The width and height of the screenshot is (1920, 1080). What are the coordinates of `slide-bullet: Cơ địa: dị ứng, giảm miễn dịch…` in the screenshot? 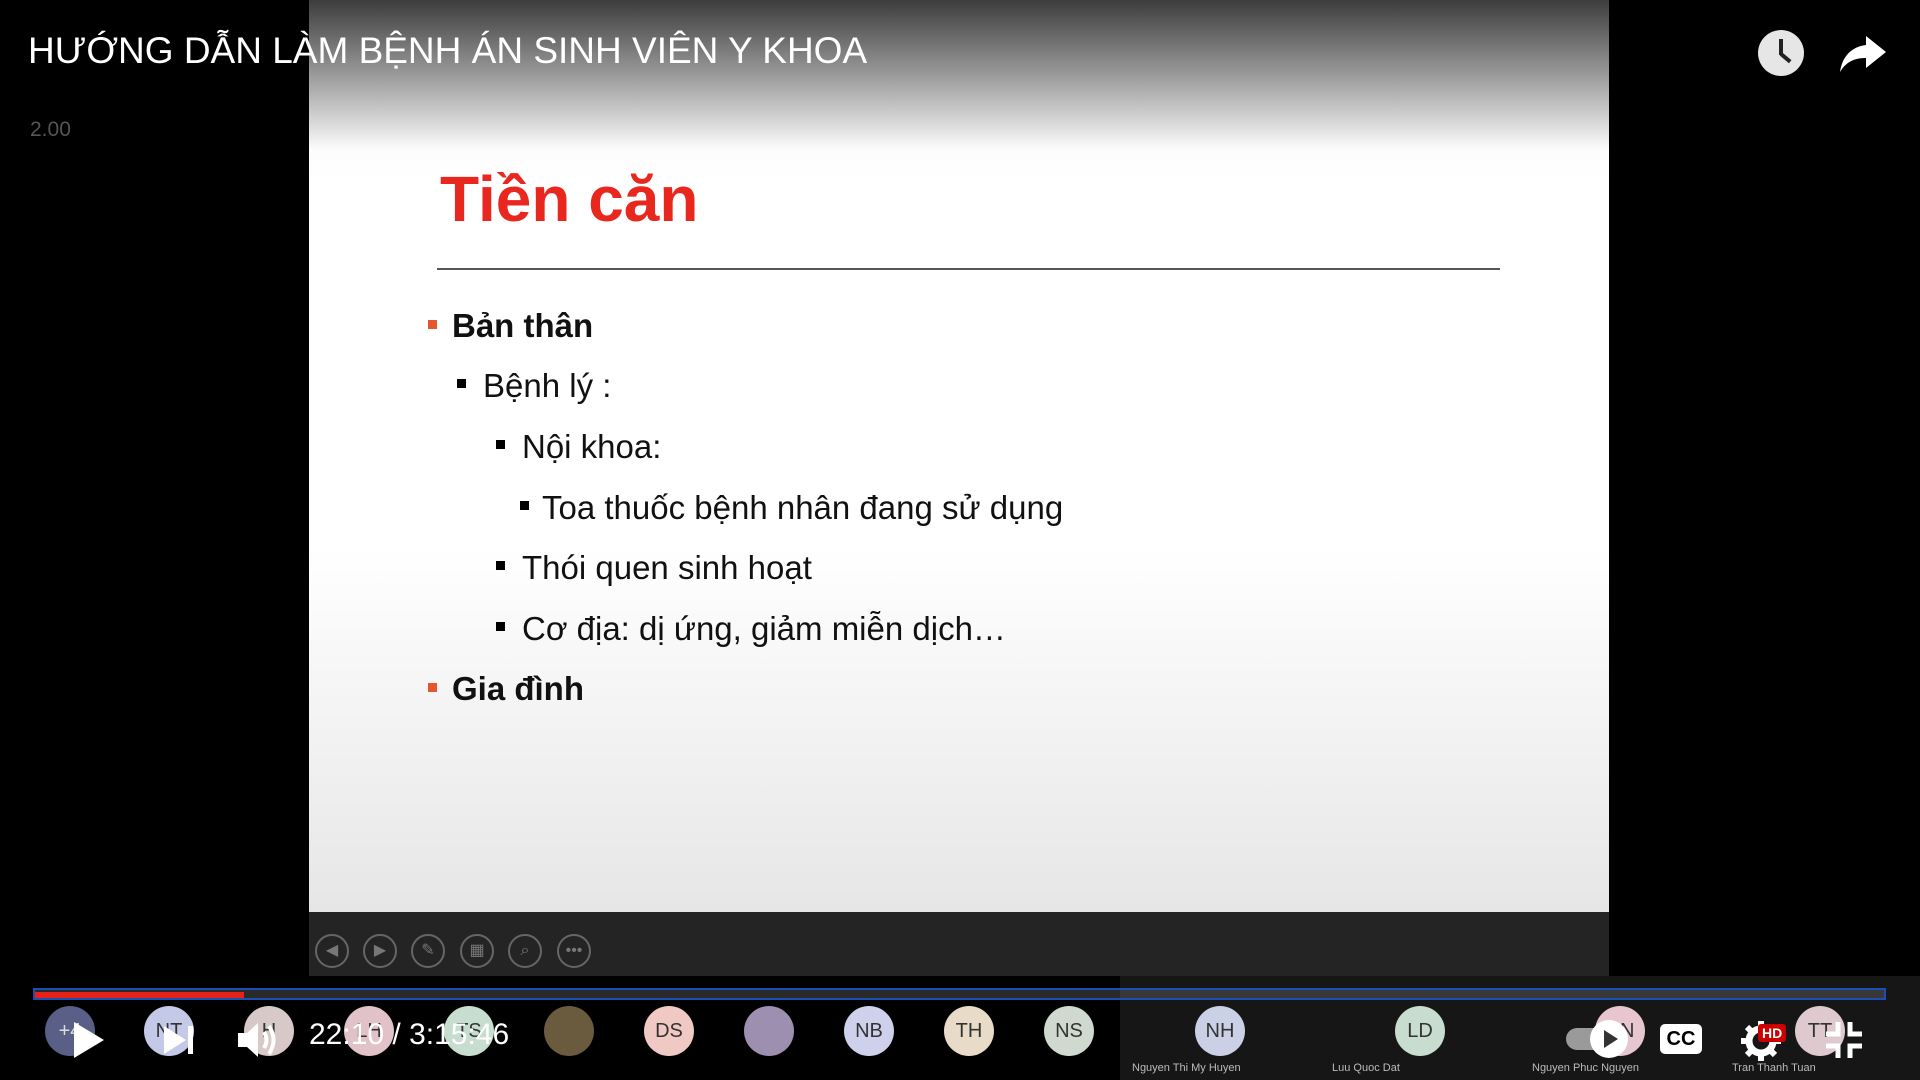 It's located at (751, 629).